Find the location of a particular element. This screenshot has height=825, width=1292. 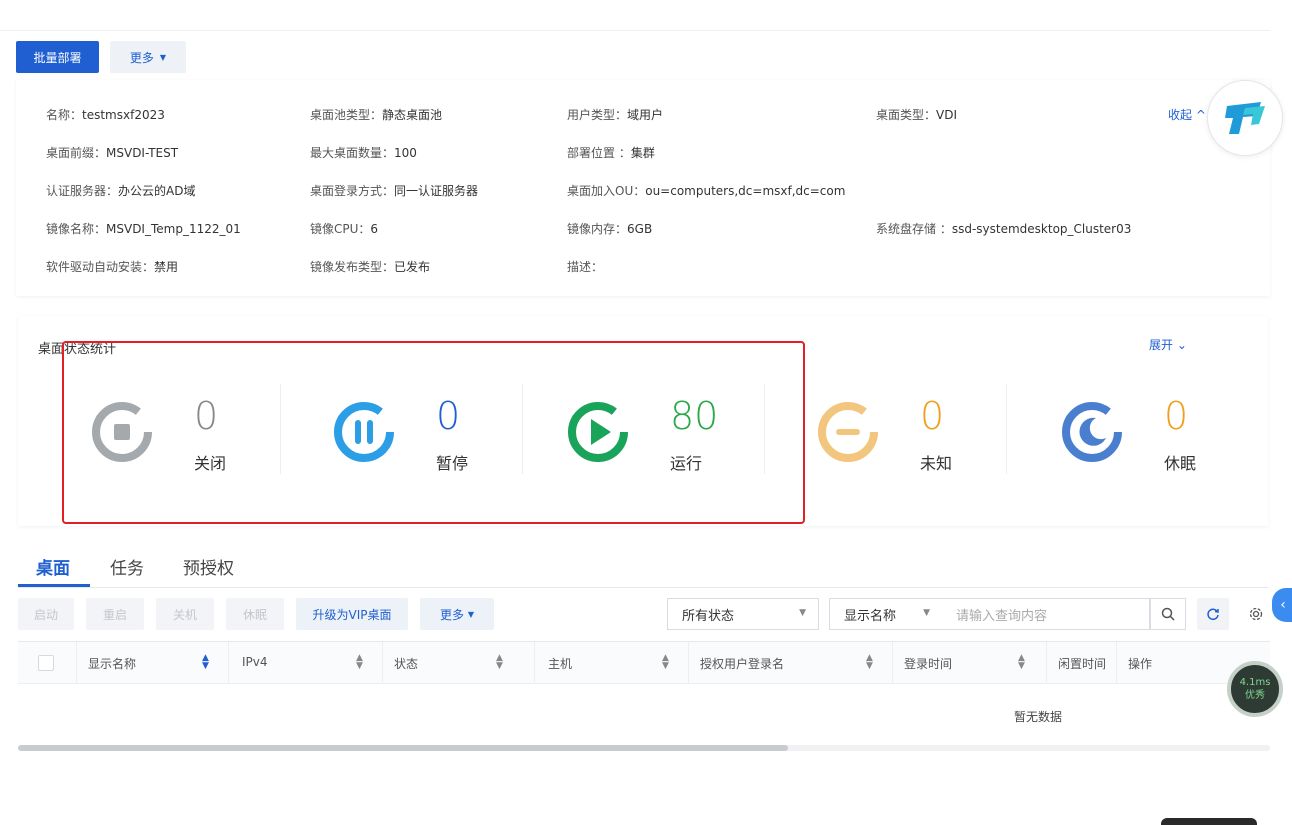

bottom-corner-element is located at coordinates (1209, 821).